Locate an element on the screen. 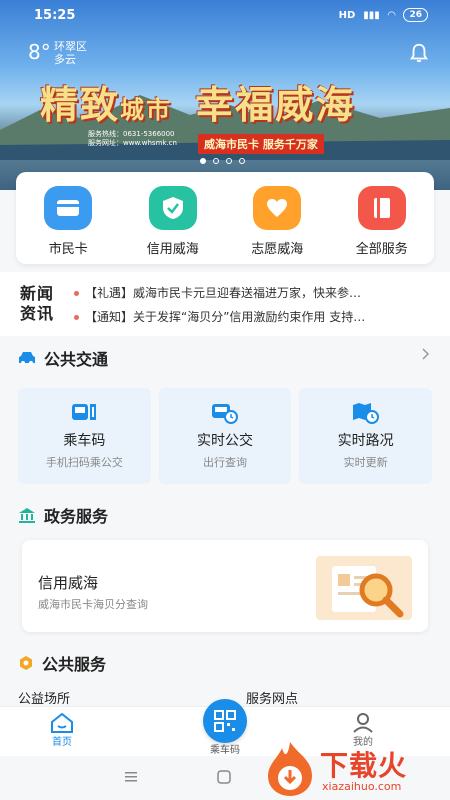 The width and height of the screenshot is (450, 800). card-realtime-bus: 实时公交 出行查询 is located at coordinates (225, 436).